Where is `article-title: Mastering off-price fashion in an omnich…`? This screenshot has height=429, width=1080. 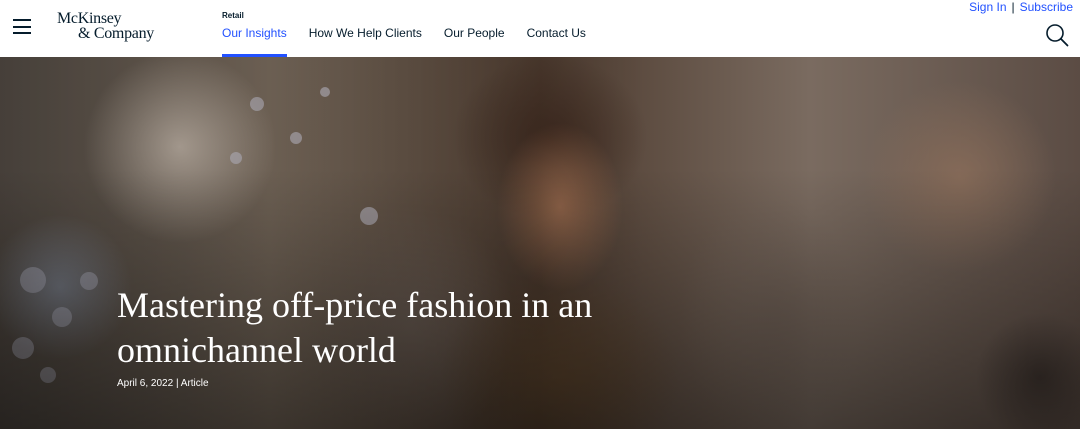 article-title: Mastering off-price fashion in an omnich… is located at coordinates (355, 327).